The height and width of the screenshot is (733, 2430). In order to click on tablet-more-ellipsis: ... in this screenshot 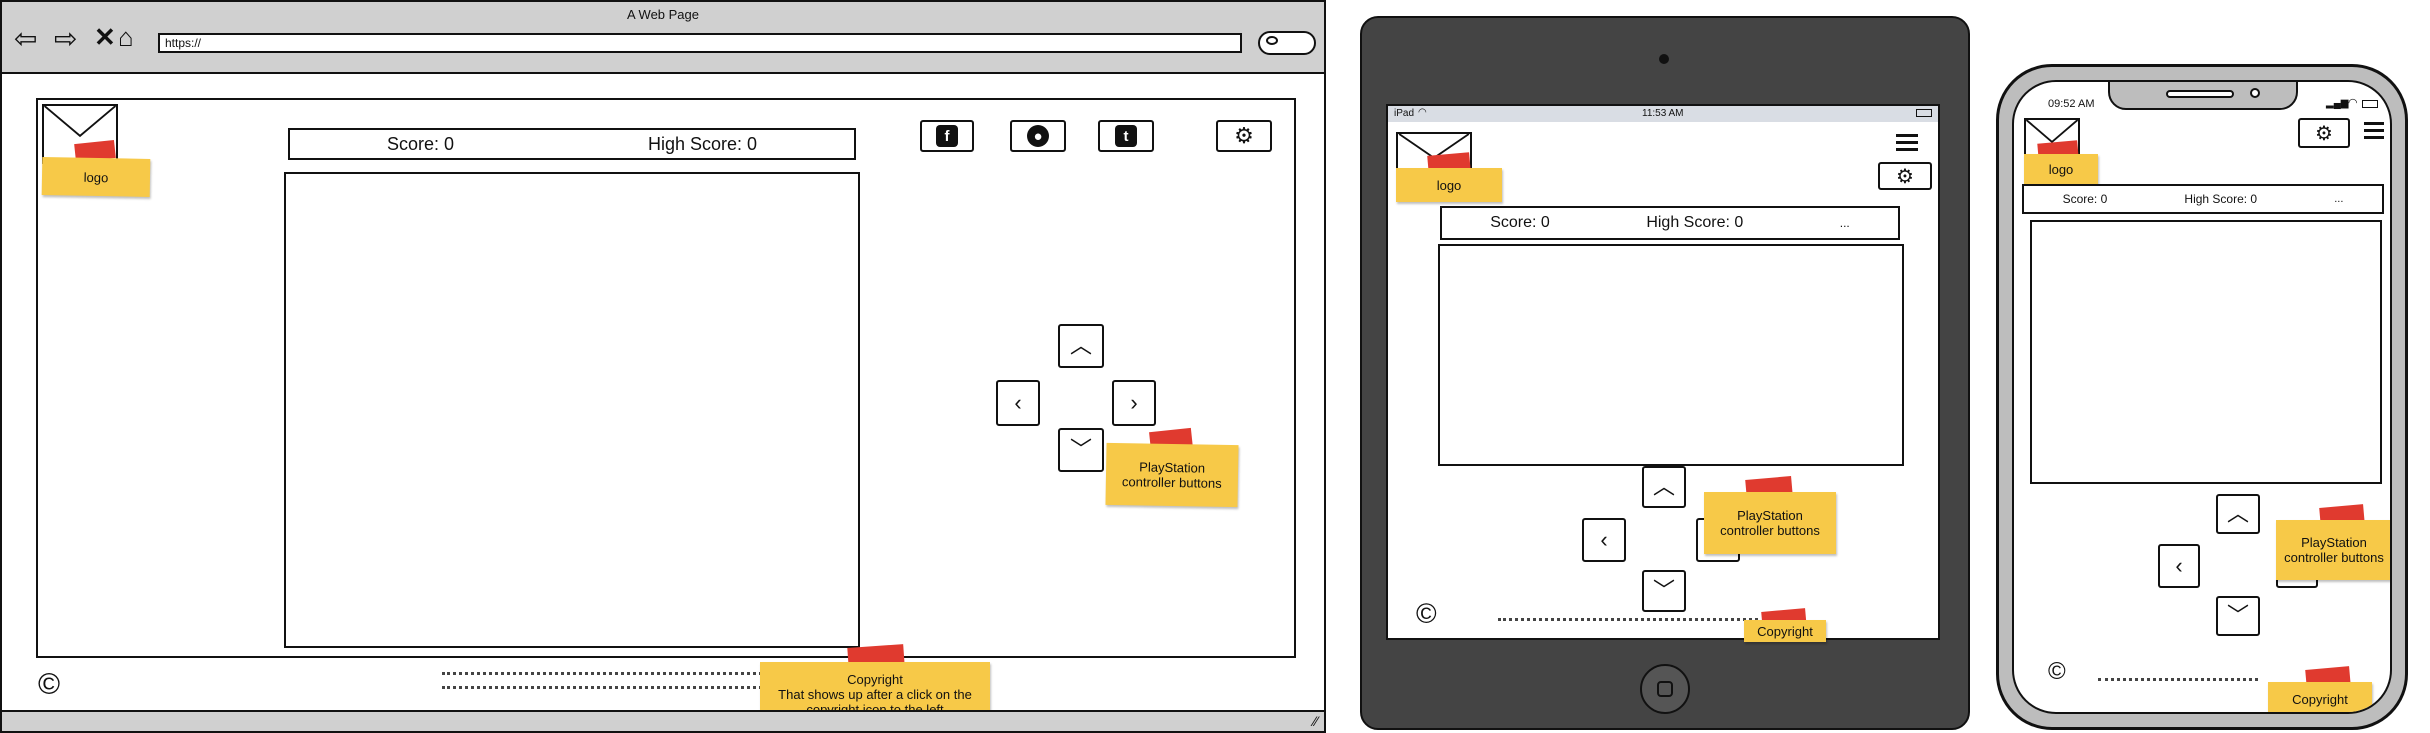, I will do `click(1845, 223)`.